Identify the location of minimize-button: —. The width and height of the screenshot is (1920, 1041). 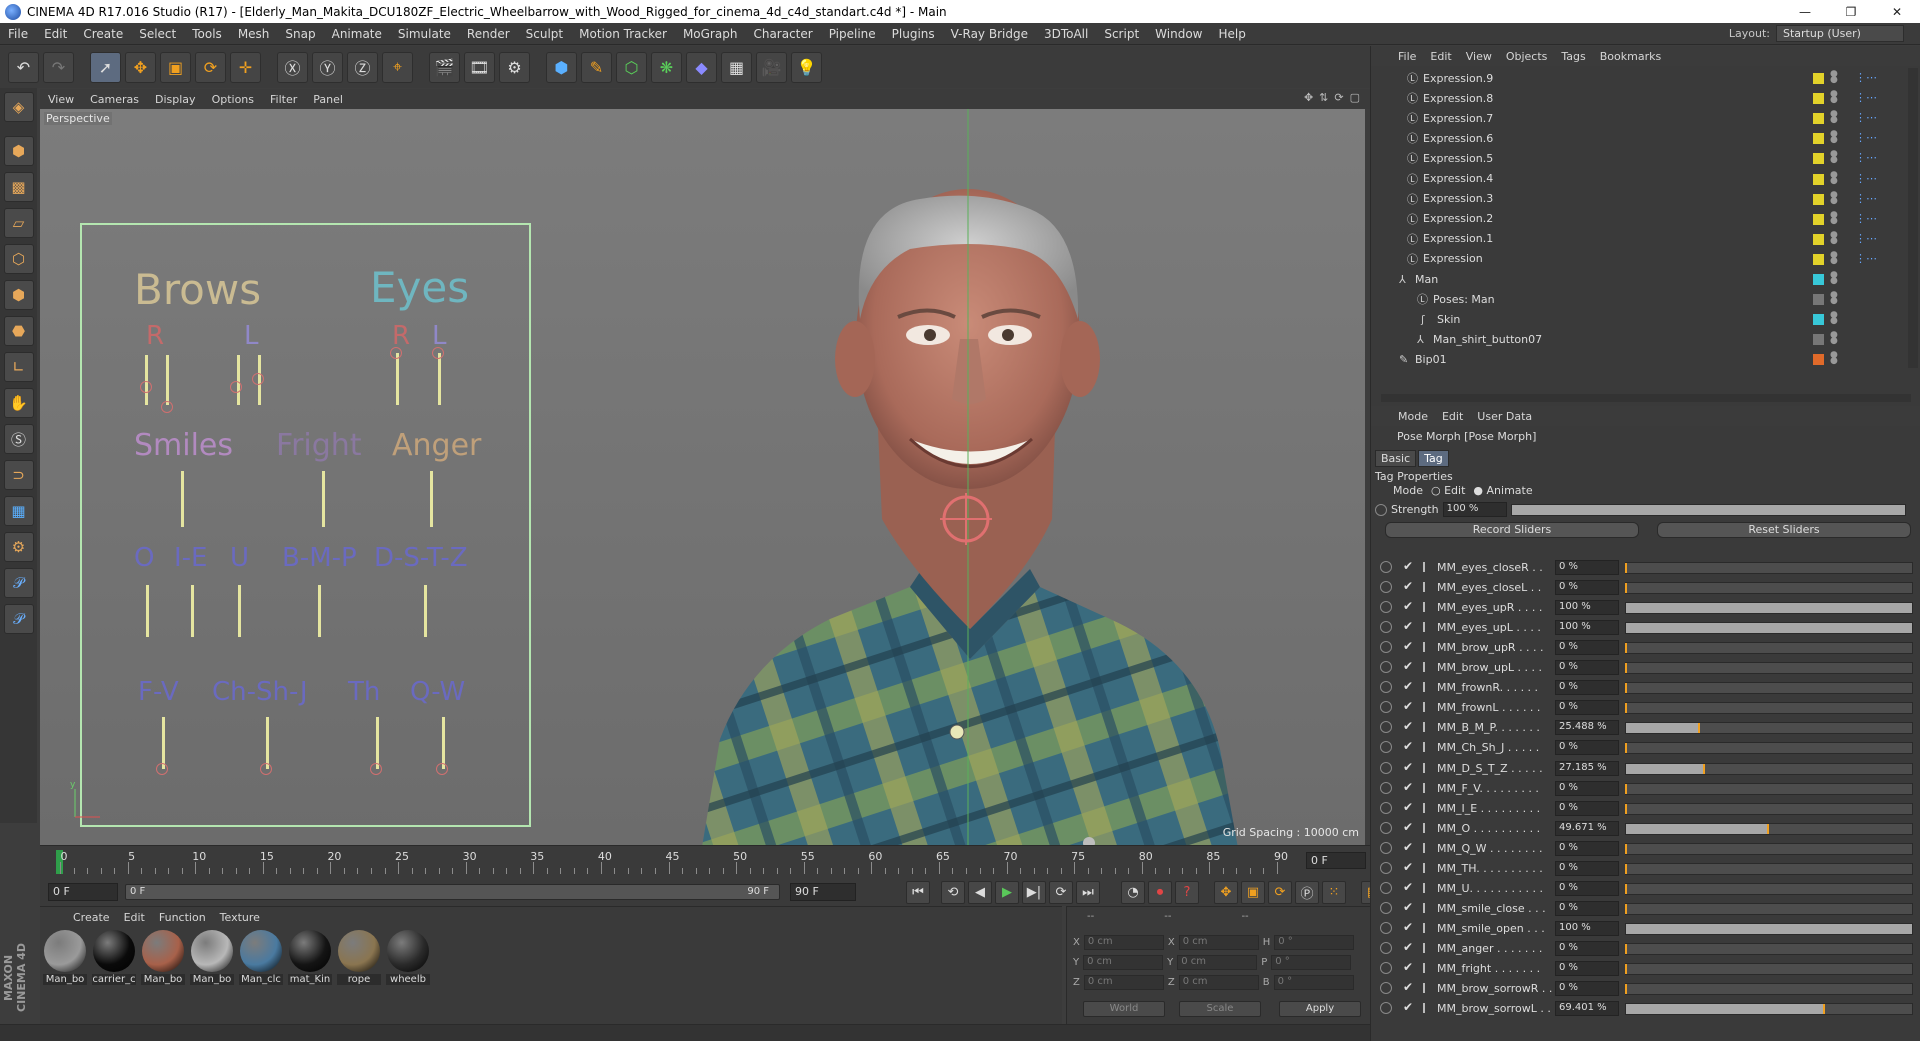
(1805, 11).